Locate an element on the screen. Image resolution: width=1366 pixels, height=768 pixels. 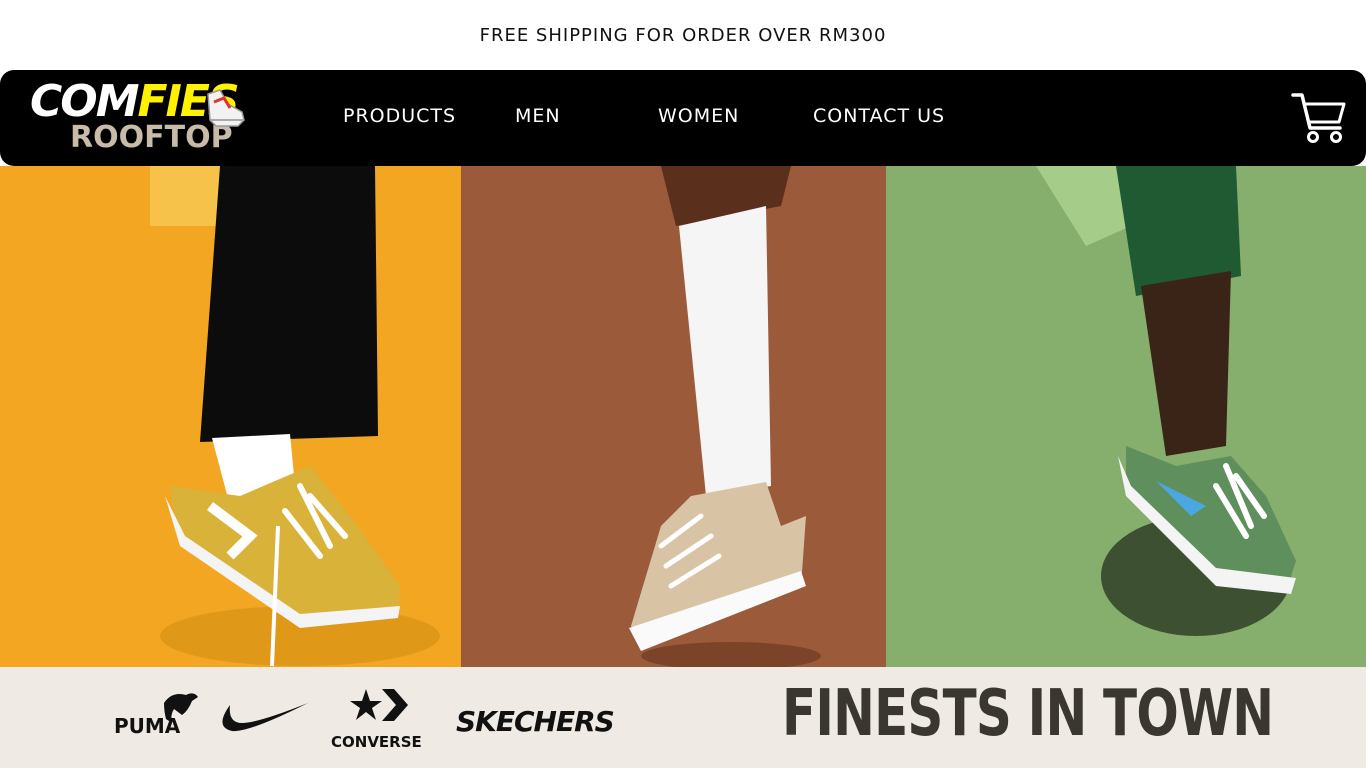
nav-products-link: PRODUCTS is located at coordinates (399, 116).